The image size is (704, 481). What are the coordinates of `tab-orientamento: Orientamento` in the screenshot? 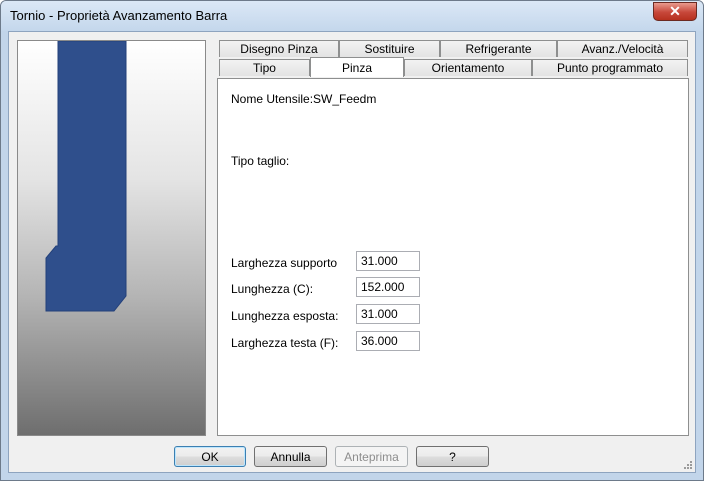 It's located at (468, 67).